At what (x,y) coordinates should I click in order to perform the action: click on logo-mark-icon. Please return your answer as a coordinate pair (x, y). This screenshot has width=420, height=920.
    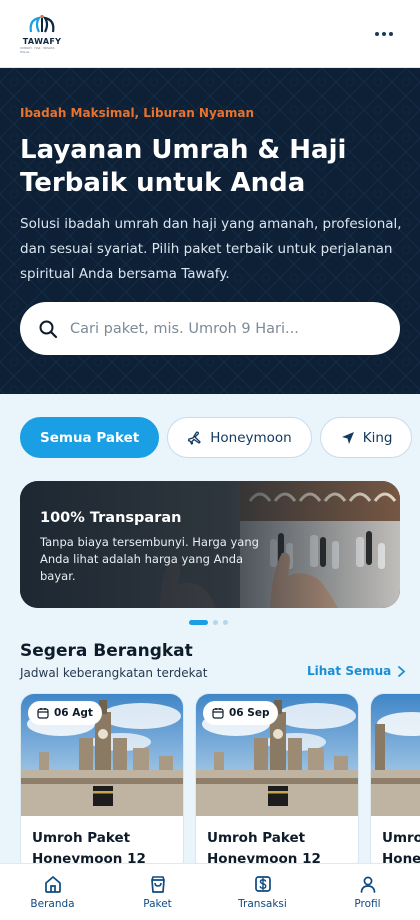
    Looking at the image, I should click on (42, 23).